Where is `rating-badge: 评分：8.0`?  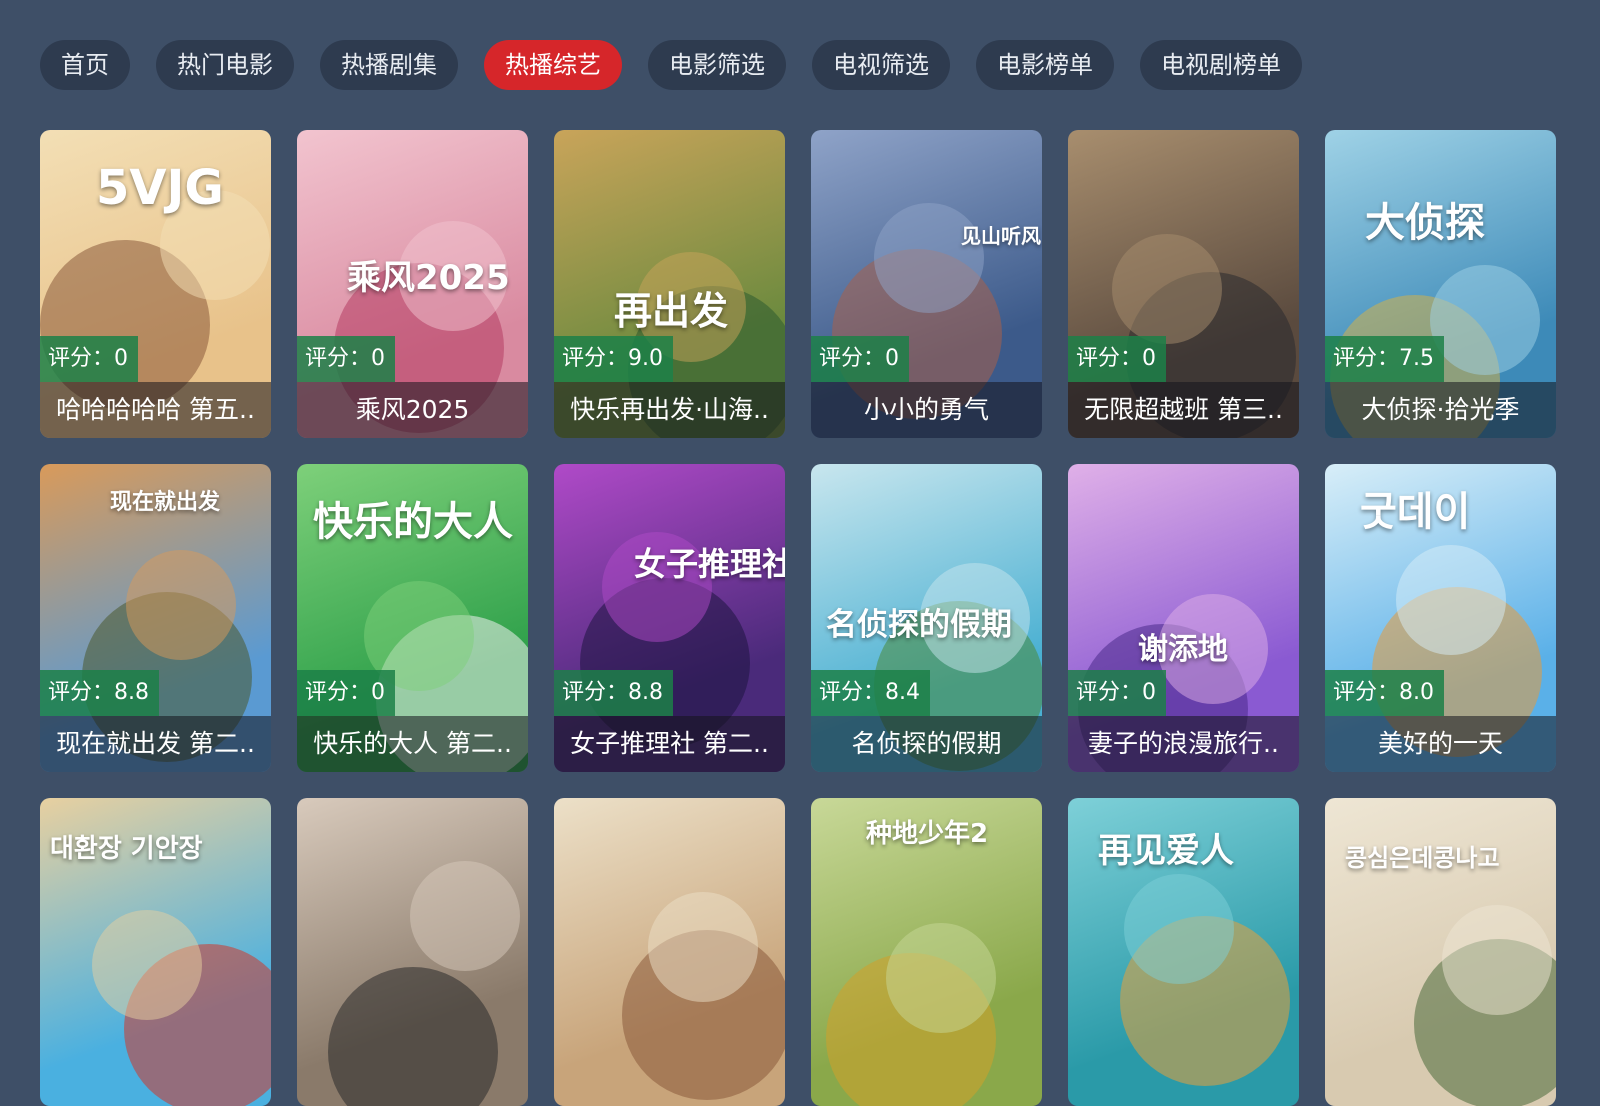 rating-badge: 评分：8.0 is located at coordinates (1384, 693).